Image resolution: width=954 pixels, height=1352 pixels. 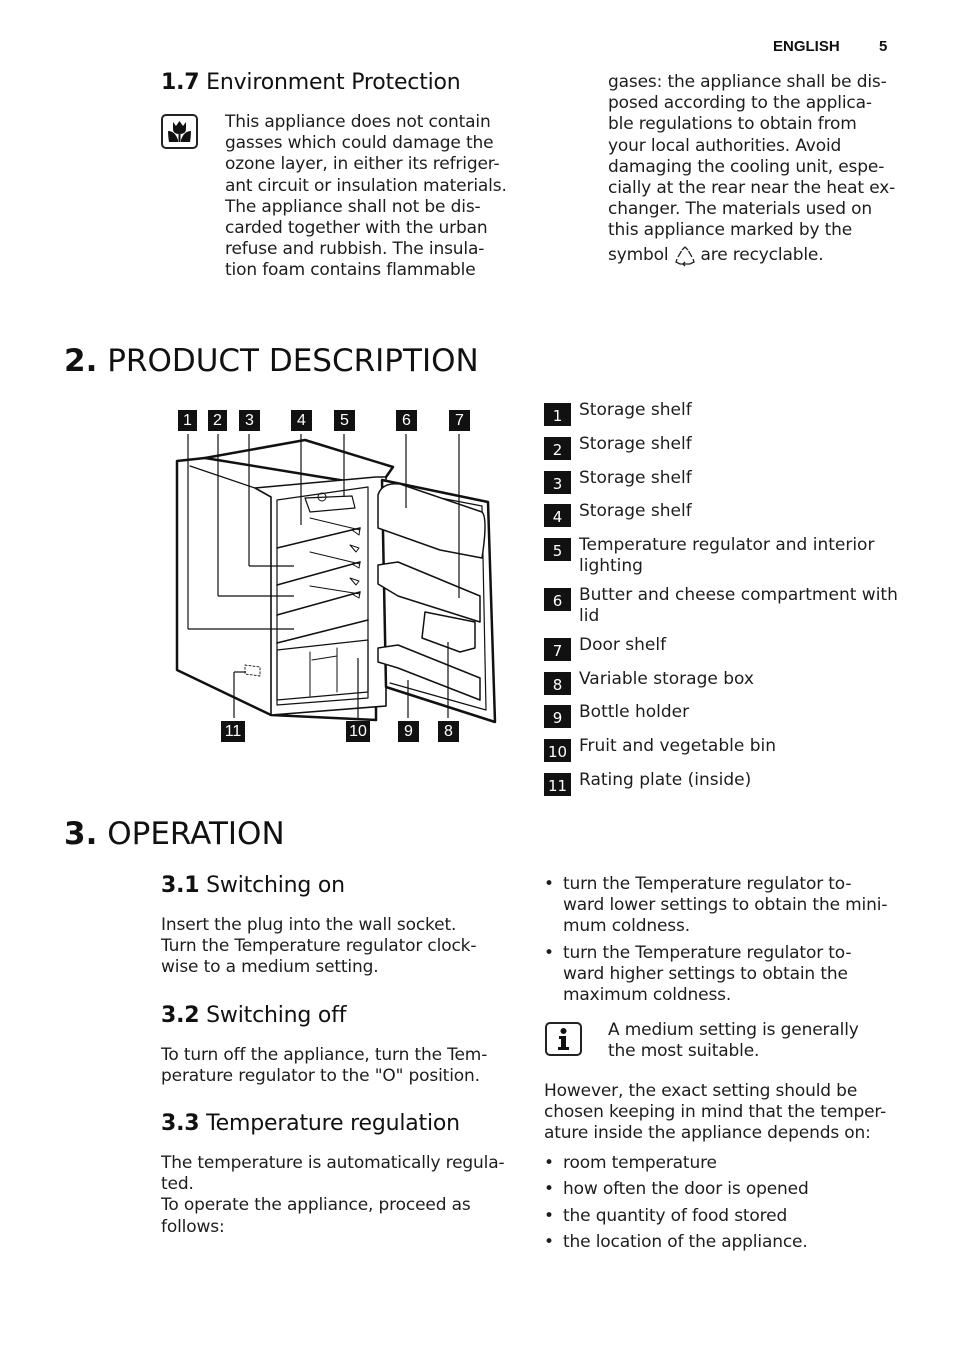 I want to click on diagram-callout-4: 4, so click(x=301, y=420).